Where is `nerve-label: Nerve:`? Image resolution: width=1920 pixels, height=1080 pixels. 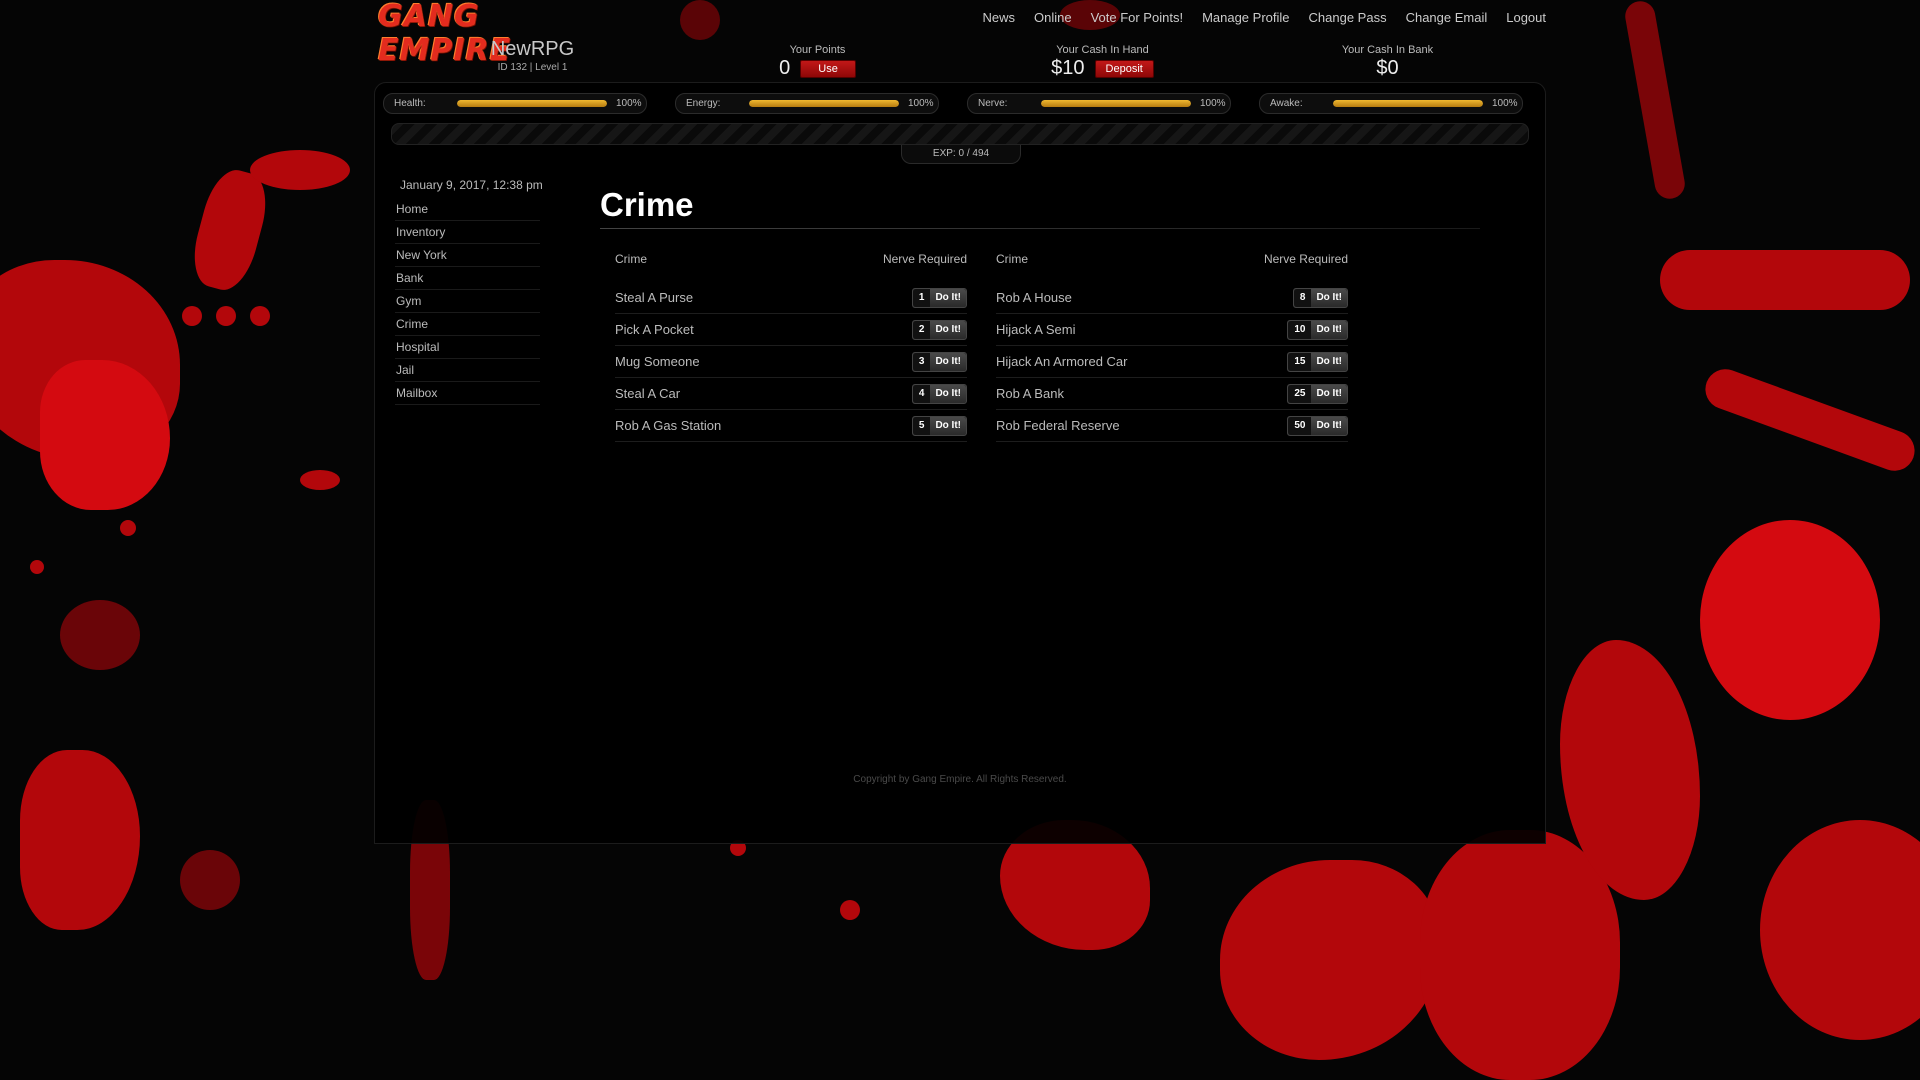
nerve-label: Nerve: is located at coordinates (993, 103).